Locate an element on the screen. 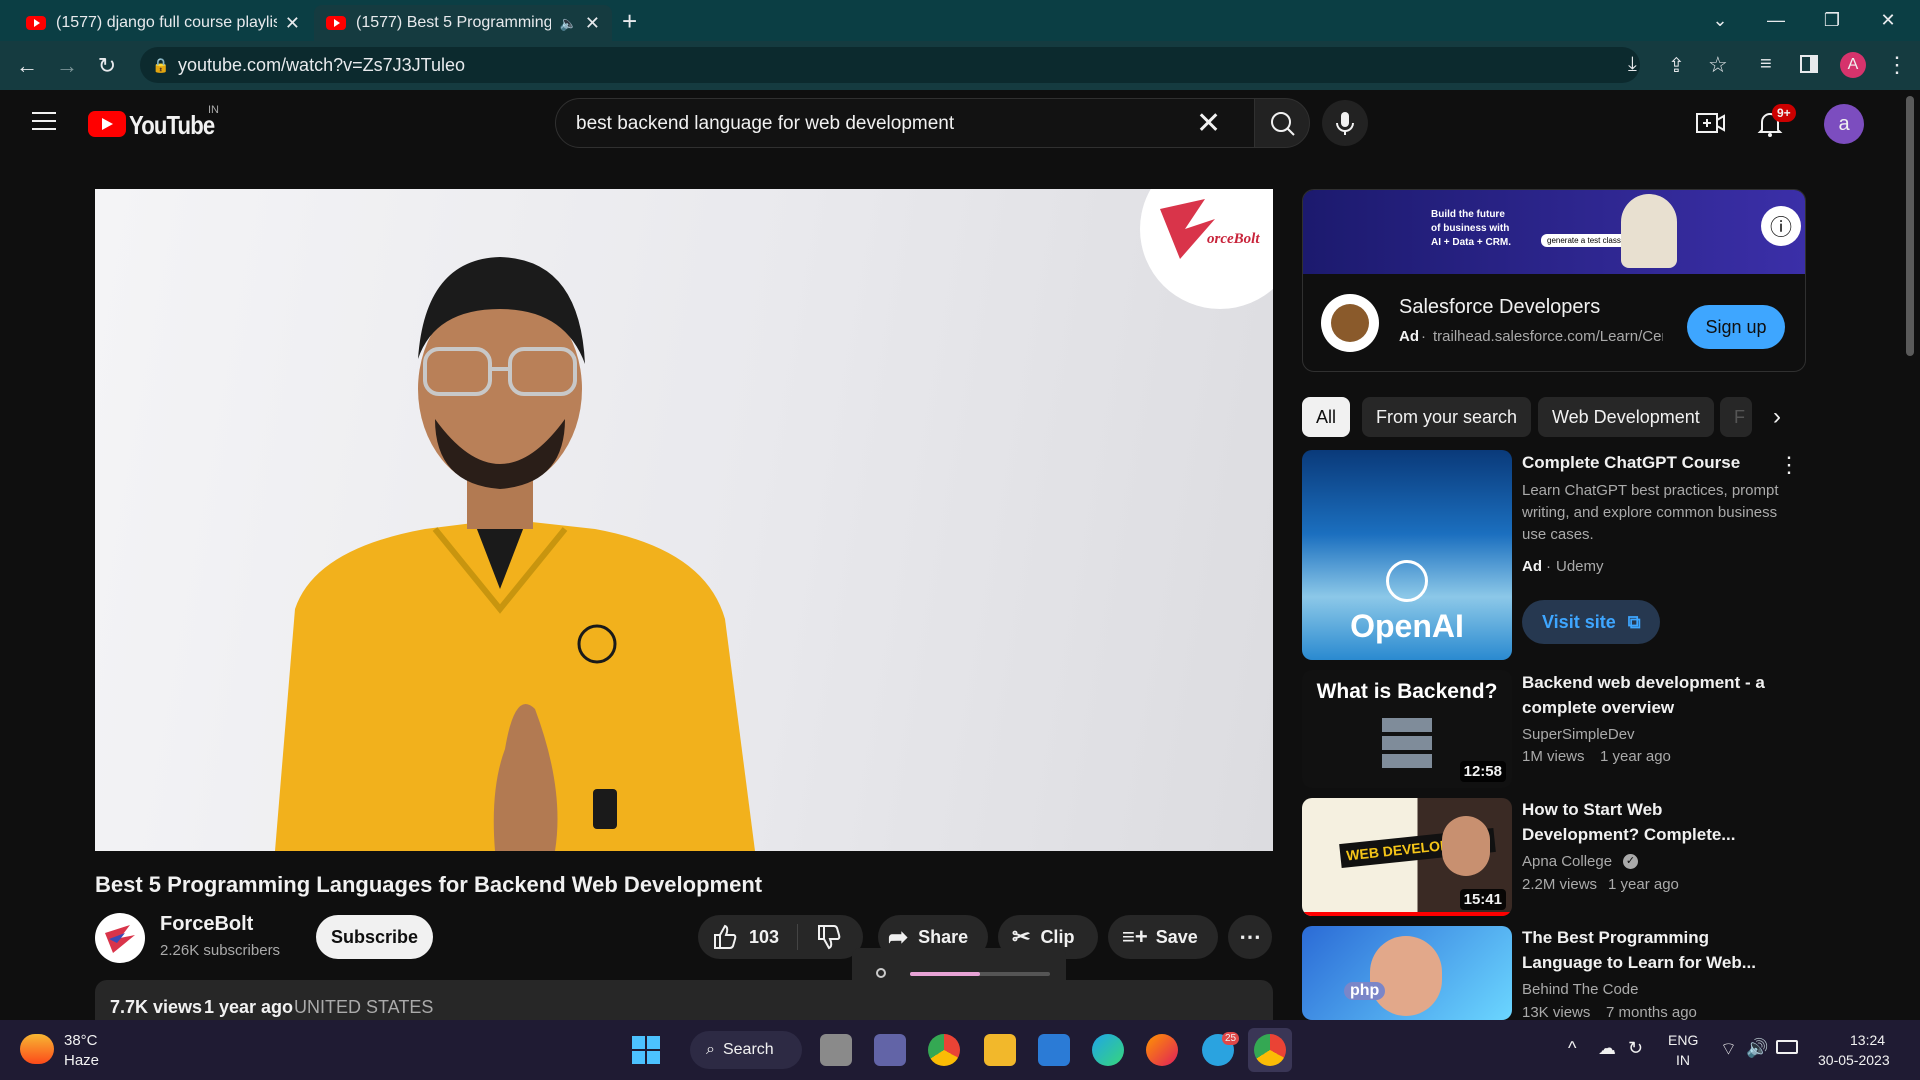 The height and width of the screenshot is (1080, 1920). sidebar-ad-thumbnail: OpenAI is located at coordinates (1407, 555).